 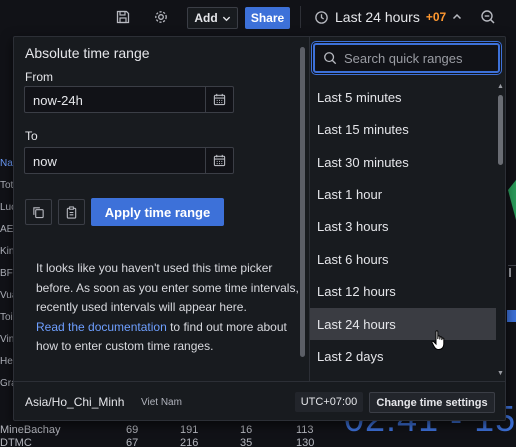 I want to click on toolbar-divider, so click(x=300, y=17).